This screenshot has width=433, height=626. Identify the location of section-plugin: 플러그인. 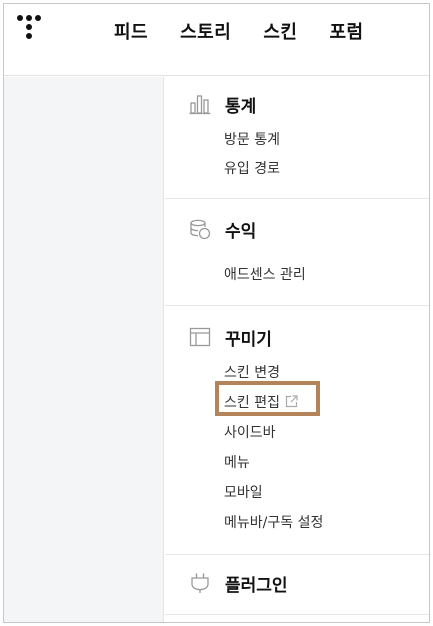
(297, 585).